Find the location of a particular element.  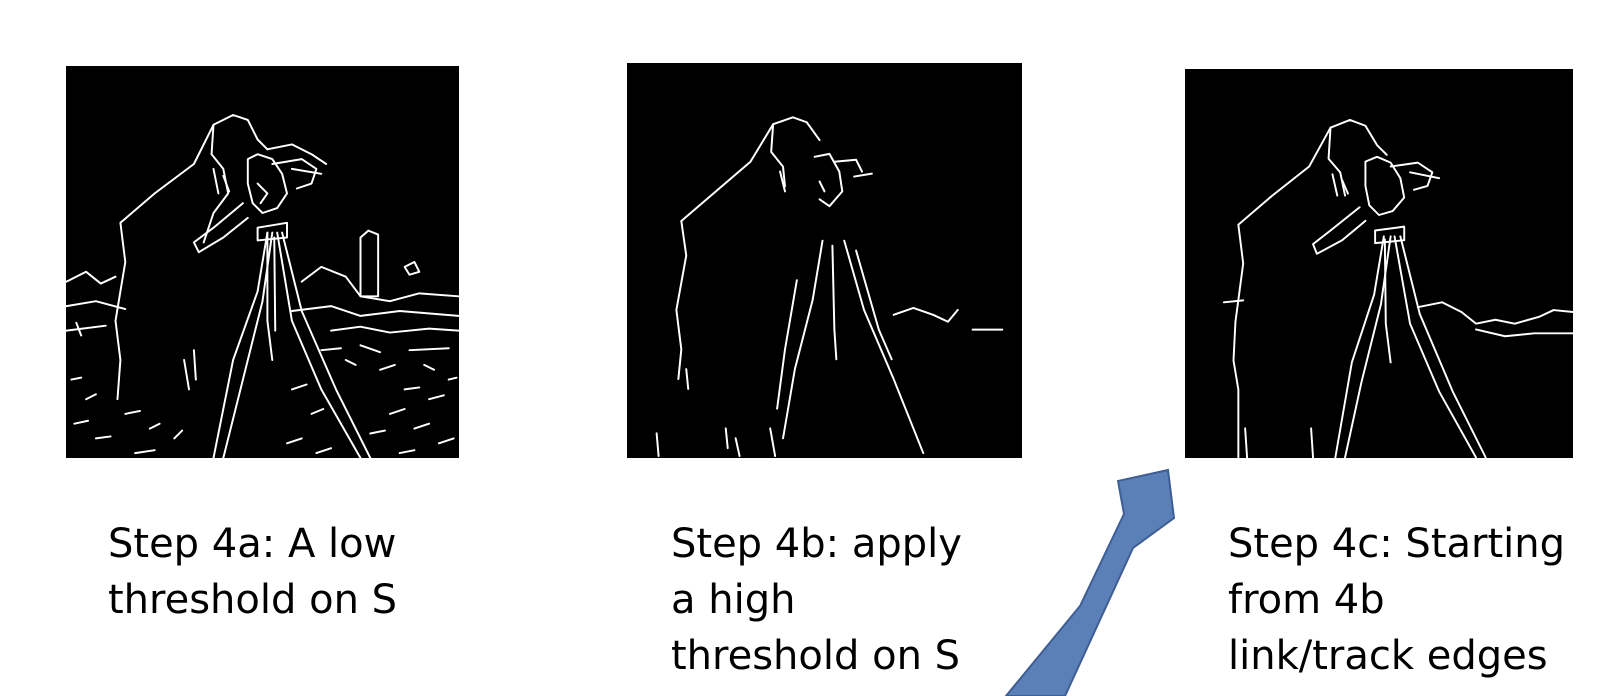

edge-map-high-threshold is located at coordinates (824, 260).